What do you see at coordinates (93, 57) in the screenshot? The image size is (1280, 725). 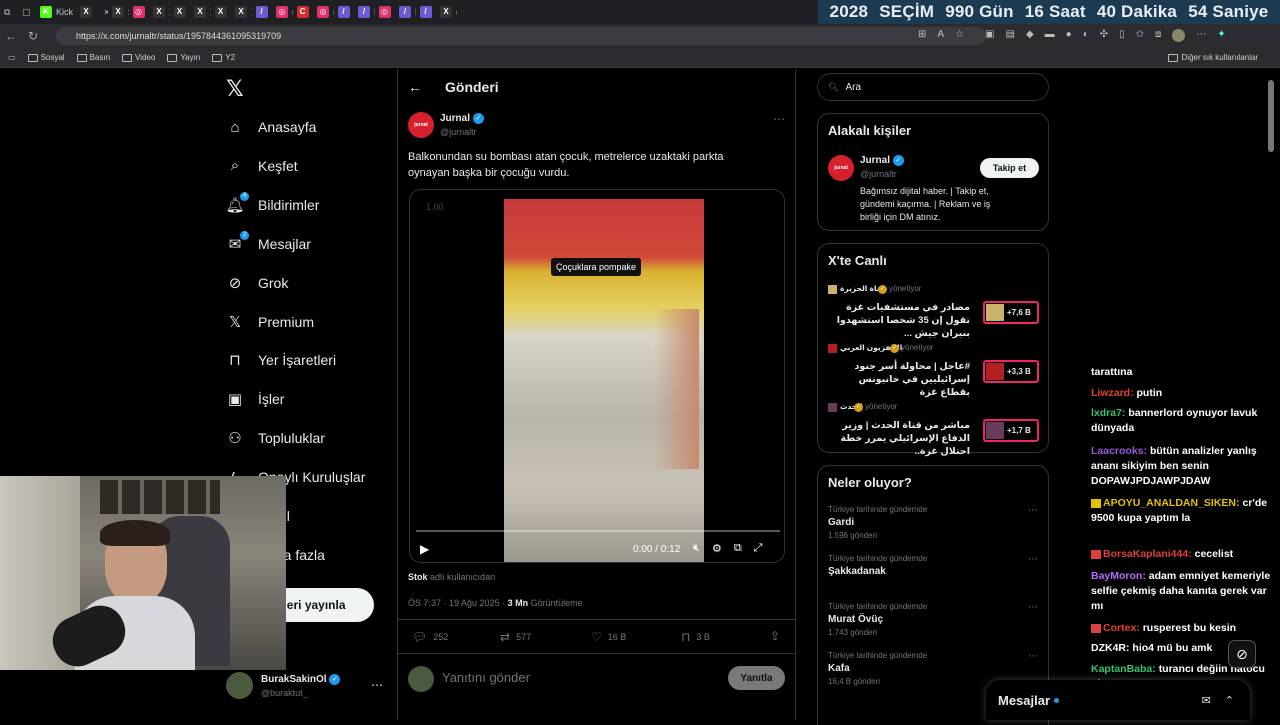 I see `bookmark-folder: Basın` at bounding box center [93, 57].